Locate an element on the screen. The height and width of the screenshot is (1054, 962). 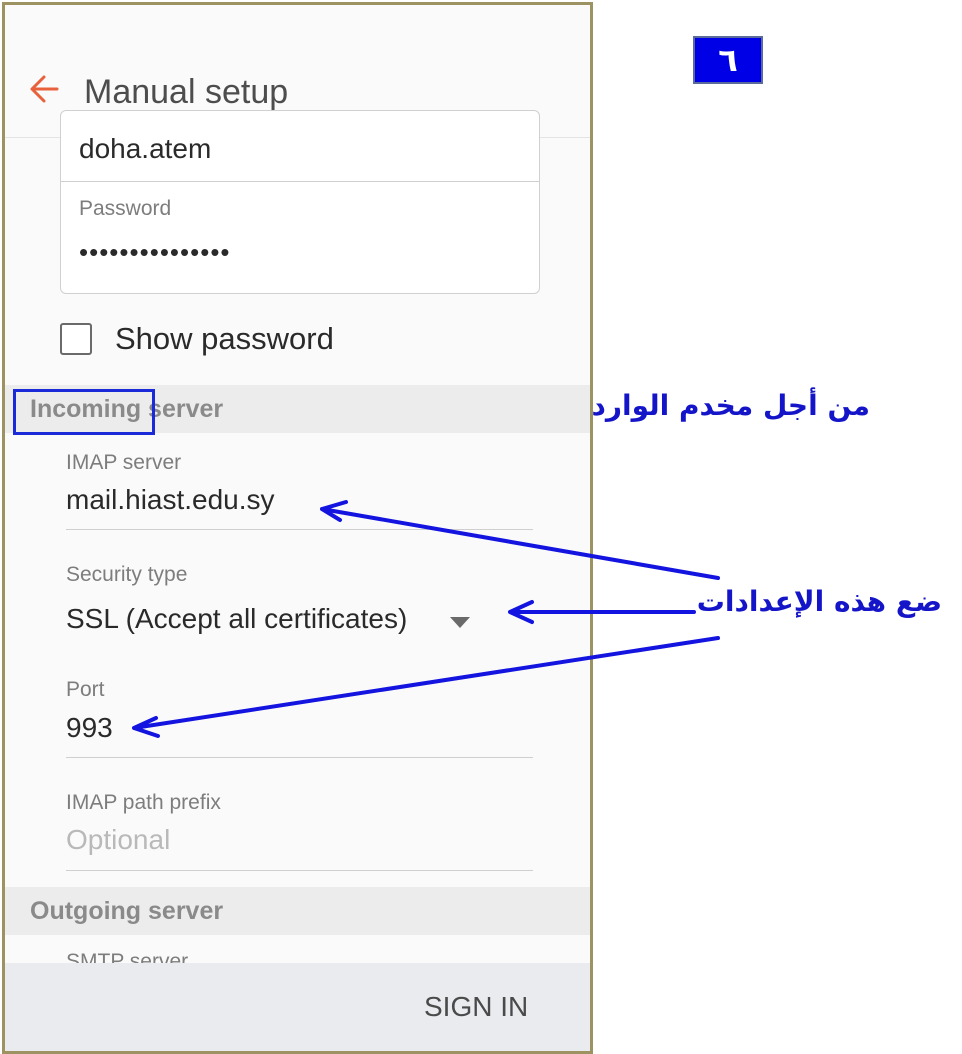
port-underline is located at coordinates (299, 757).